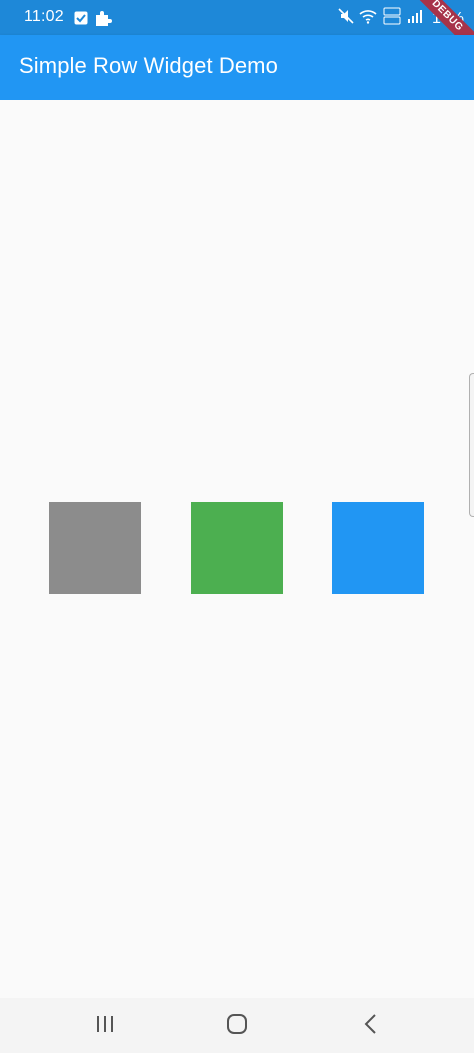 The height and width of the screenshot is (1053, 474). Describe the element at coordinates (103, 20) in the screenshot. I see `puzzle-icon` at that location.